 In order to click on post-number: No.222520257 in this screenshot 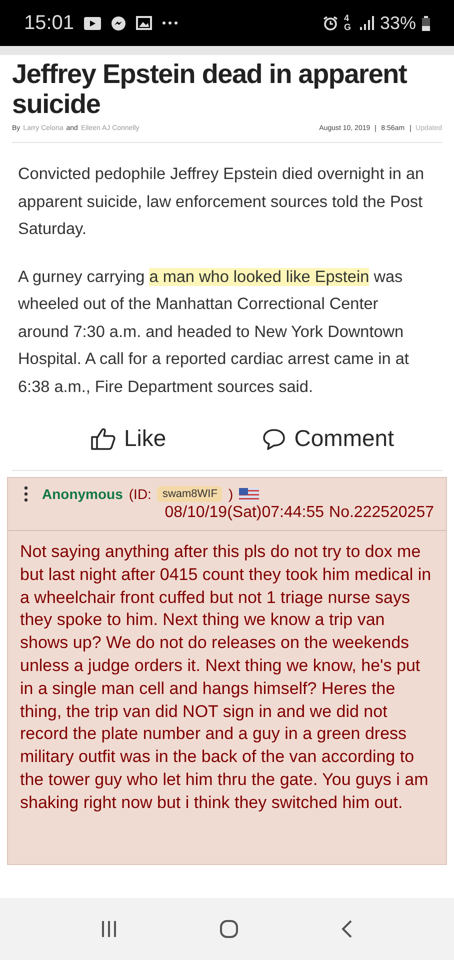, I will do `click(381, 513)`.